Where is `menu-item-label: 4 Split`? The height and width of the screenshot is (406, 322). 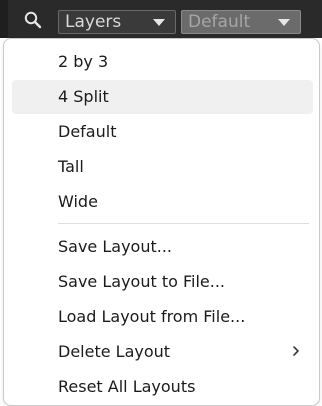
menu-item-label: 4 Split is located at coordinates (83, 96).